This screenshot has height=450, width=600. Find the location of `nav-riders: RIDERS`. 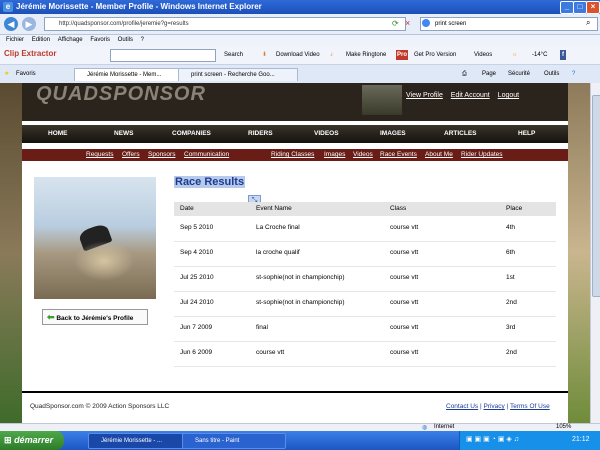

nav-riders: RIDERS is located at coordinates (260, 133).